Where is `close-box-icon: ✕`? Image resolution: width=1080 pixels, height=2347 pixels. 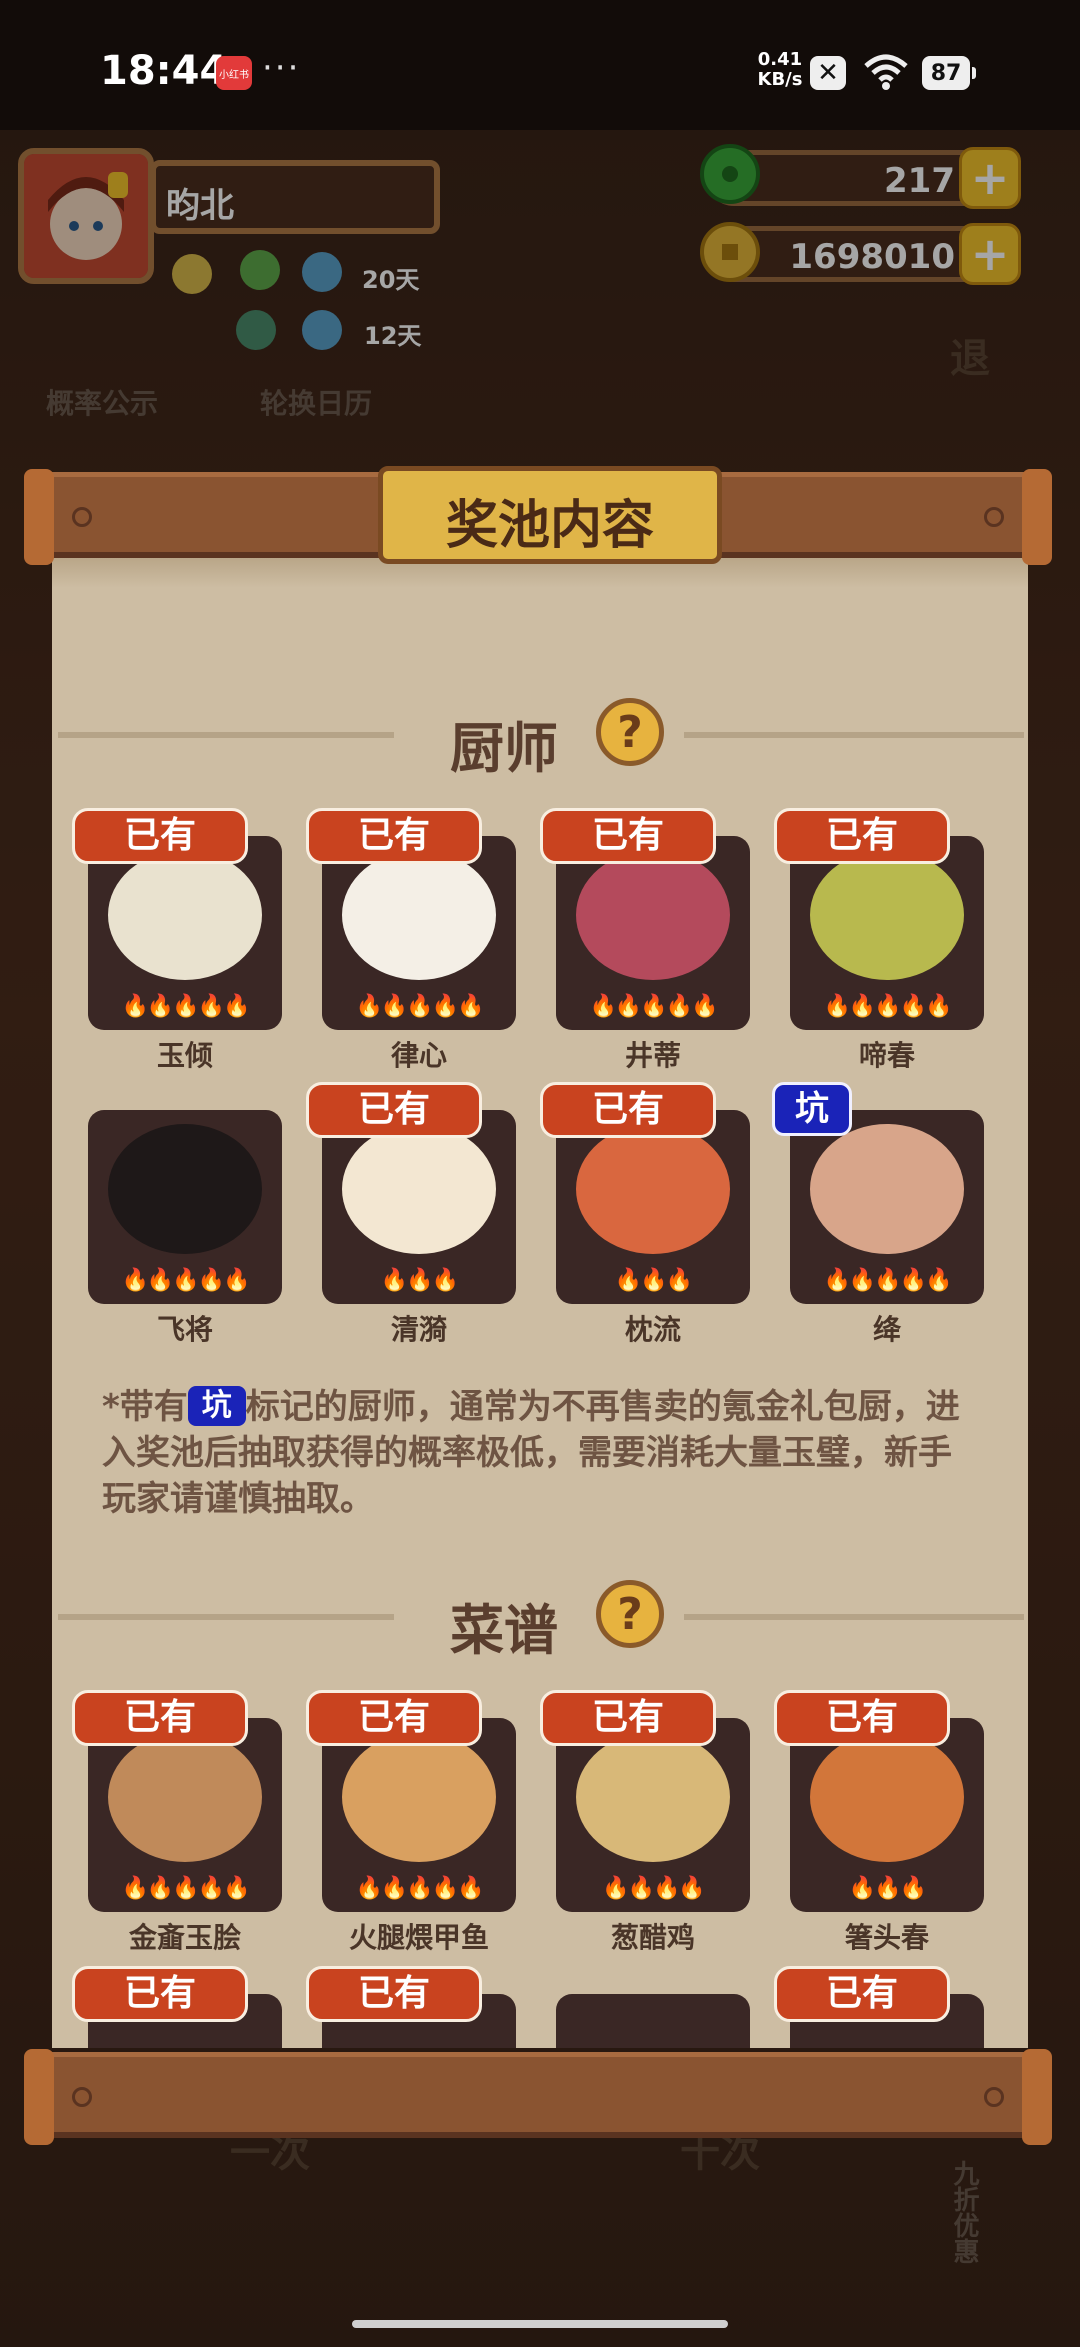 close-box-icon: ✕ is located at coordinates (828, 73).